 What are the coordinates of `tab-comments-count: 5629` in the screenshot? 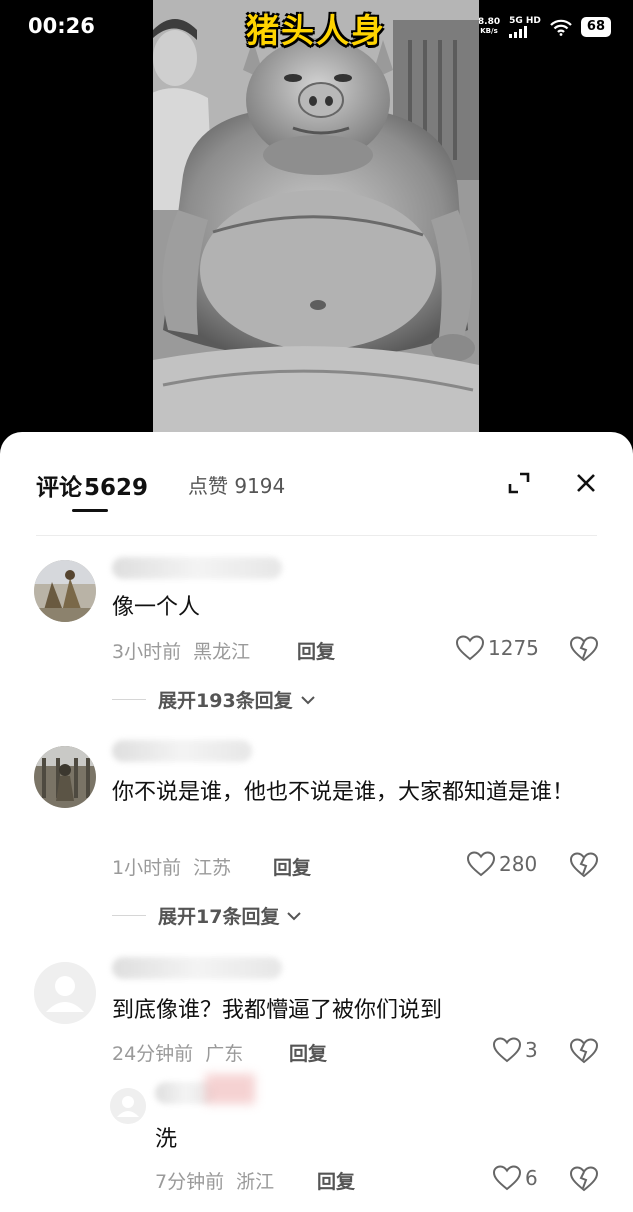 It's located at (116, 488).